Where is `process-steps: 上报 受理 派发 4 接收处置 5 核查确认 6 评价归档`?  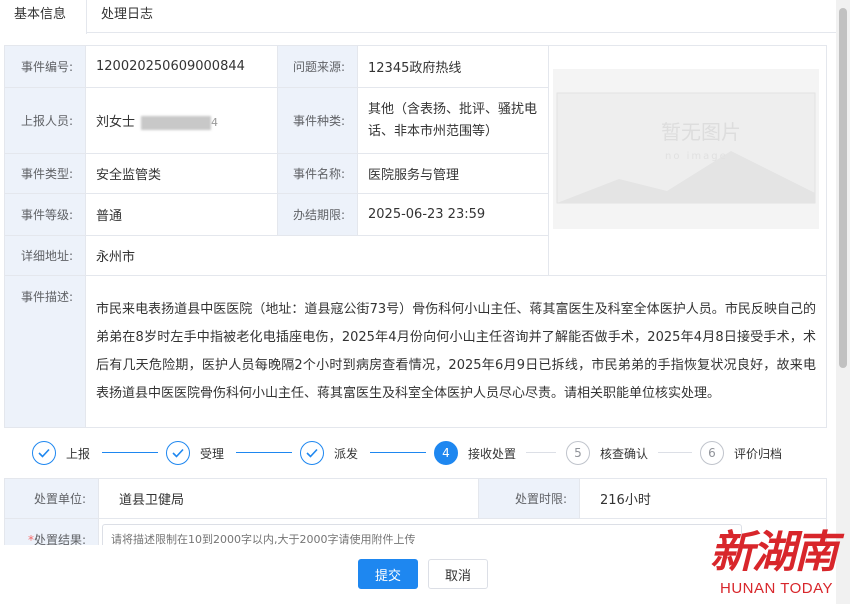
process-steps: 上报 受理 派发 4 接收处置 5 核查确认 6 评价归档 is located at coordinates (422, 453).